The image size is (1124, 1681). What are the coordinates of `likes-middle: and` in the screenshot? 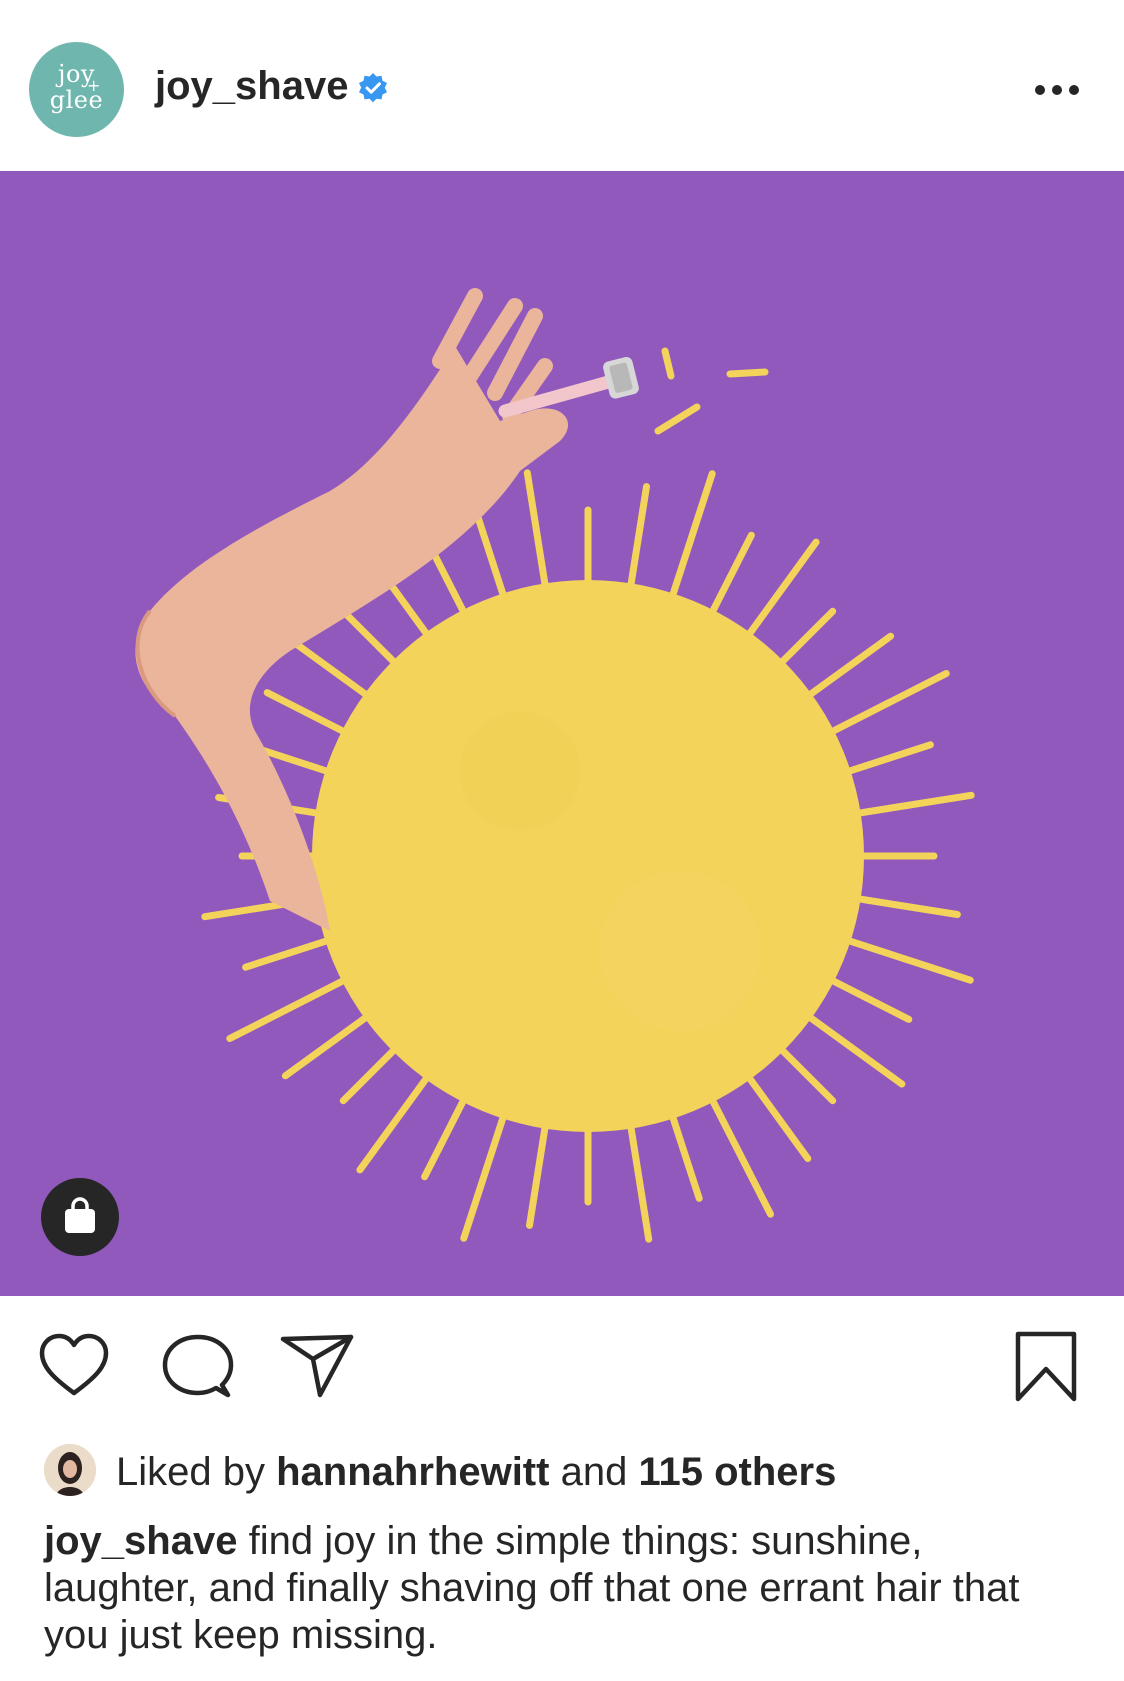 It's located at (594, 1472).